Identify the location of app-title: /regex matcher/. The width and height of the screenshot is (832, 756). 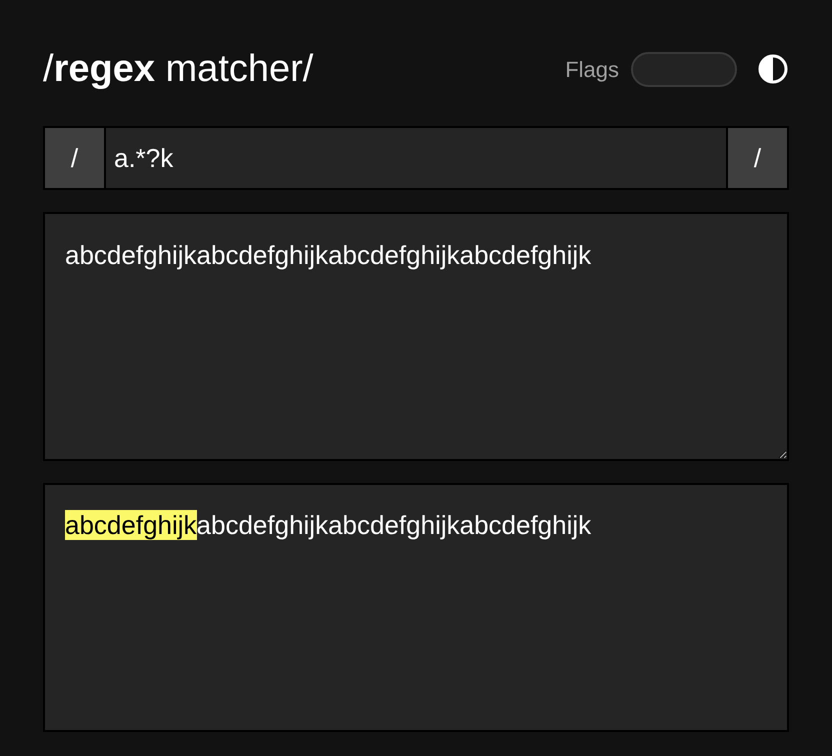
(178, 69).